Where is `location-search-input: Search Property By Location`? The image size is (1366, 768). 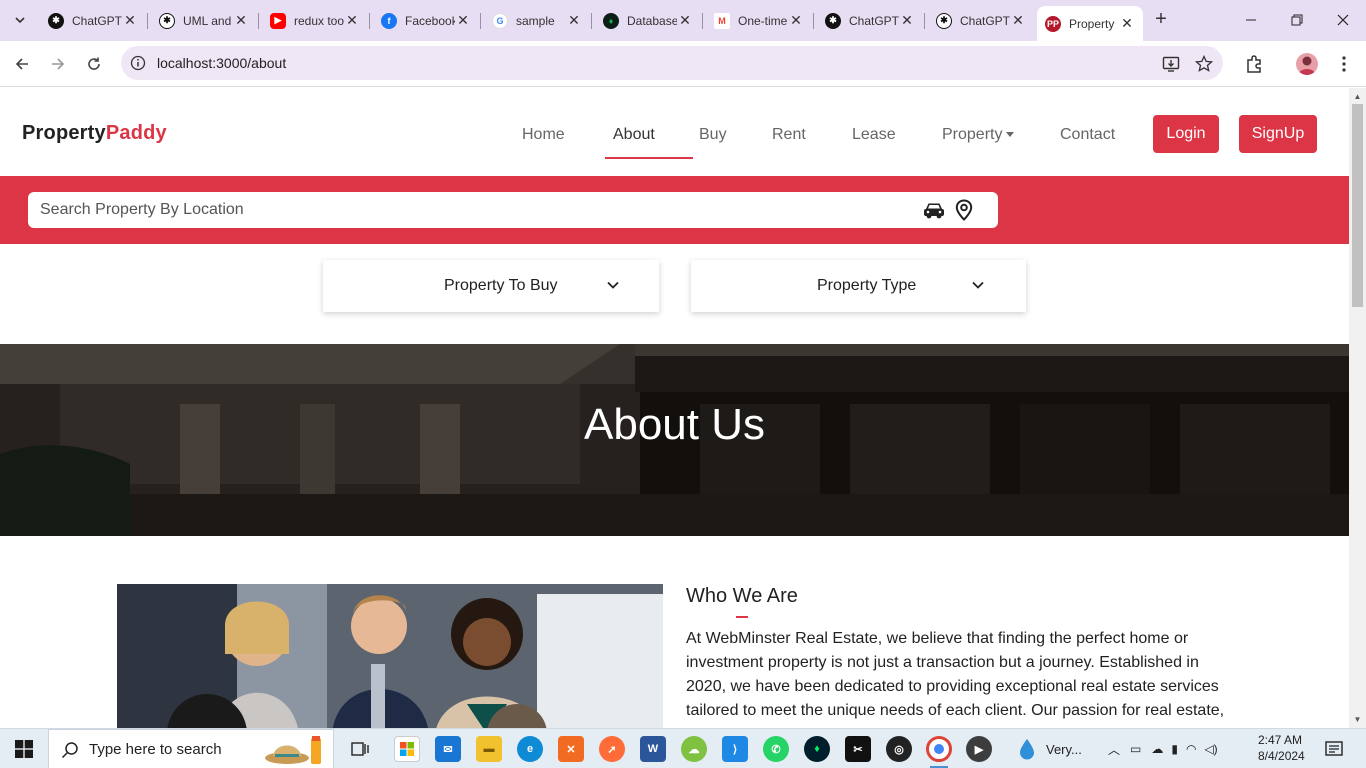 location-search-input: Search Property By Location is located at coordinates (513, 210).